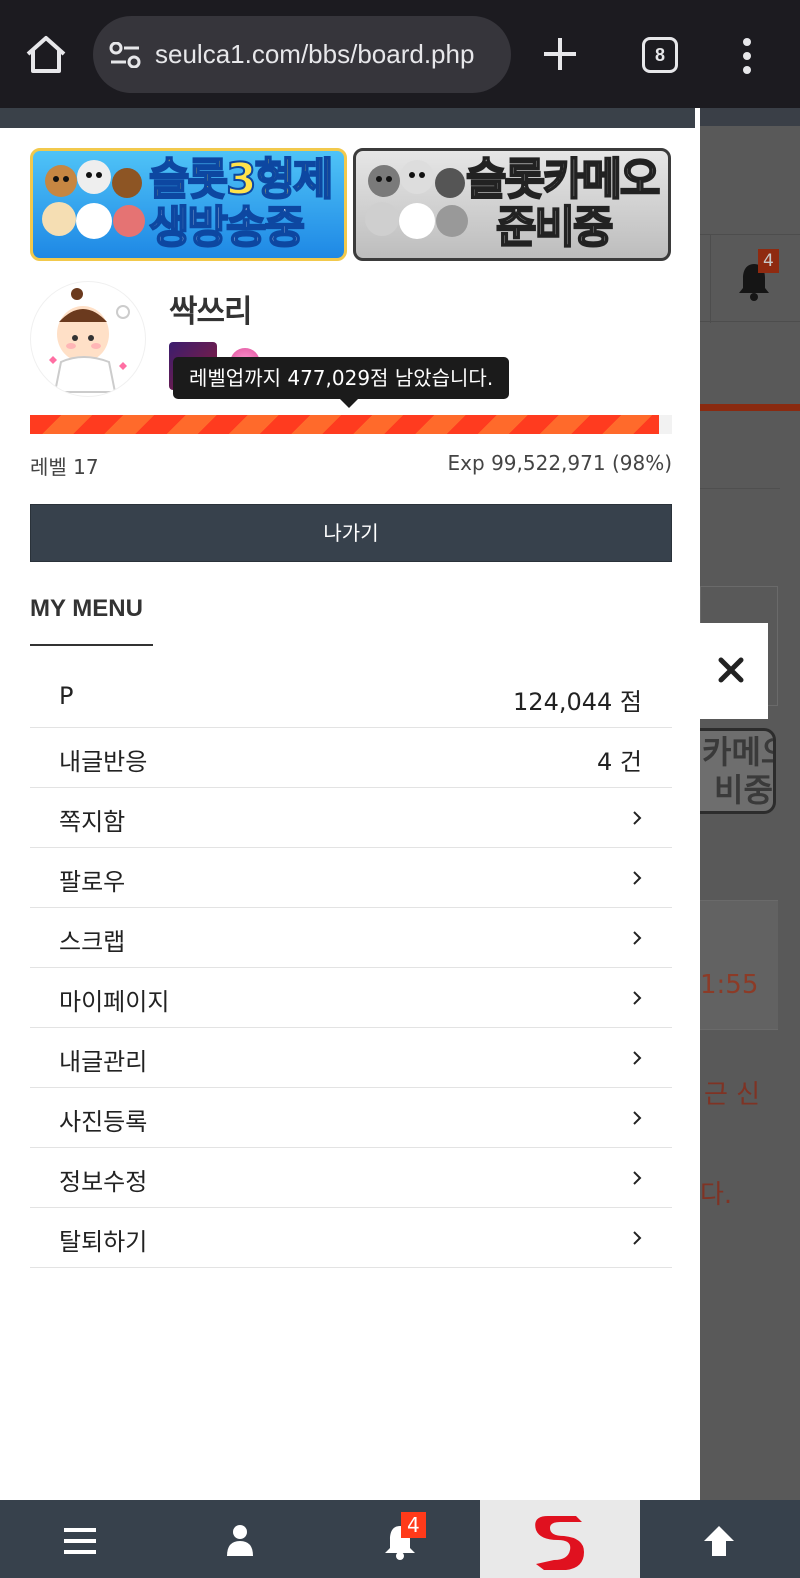  I want to click on drawer-close-button, so click(733, 671).